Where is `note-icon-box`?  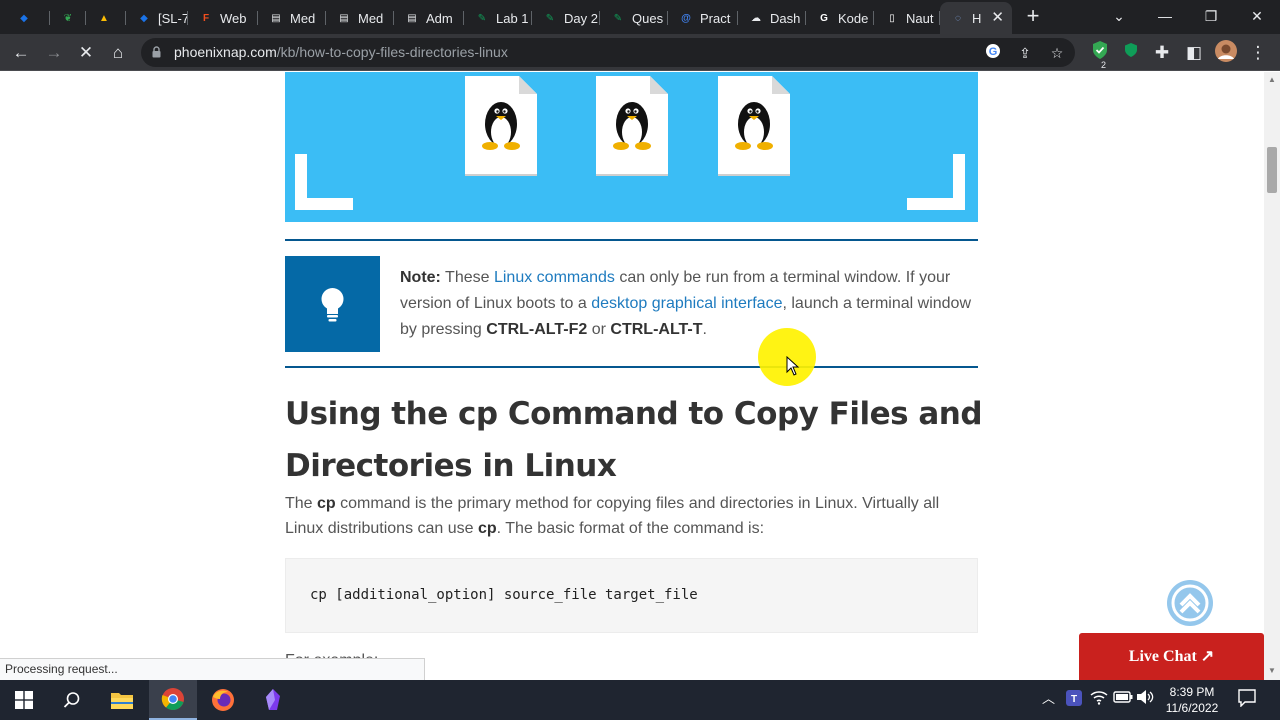
note-icon-box is located at coordinates (332, 304).